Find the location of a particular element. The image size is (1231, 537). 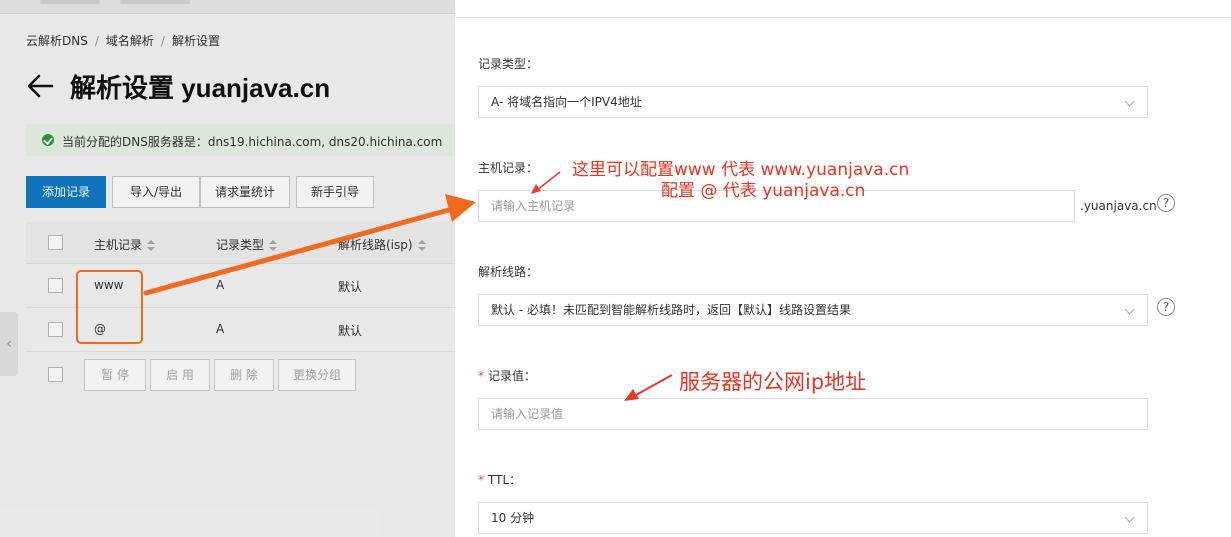

small-arrow-icon is located at coordinates (546, 182).